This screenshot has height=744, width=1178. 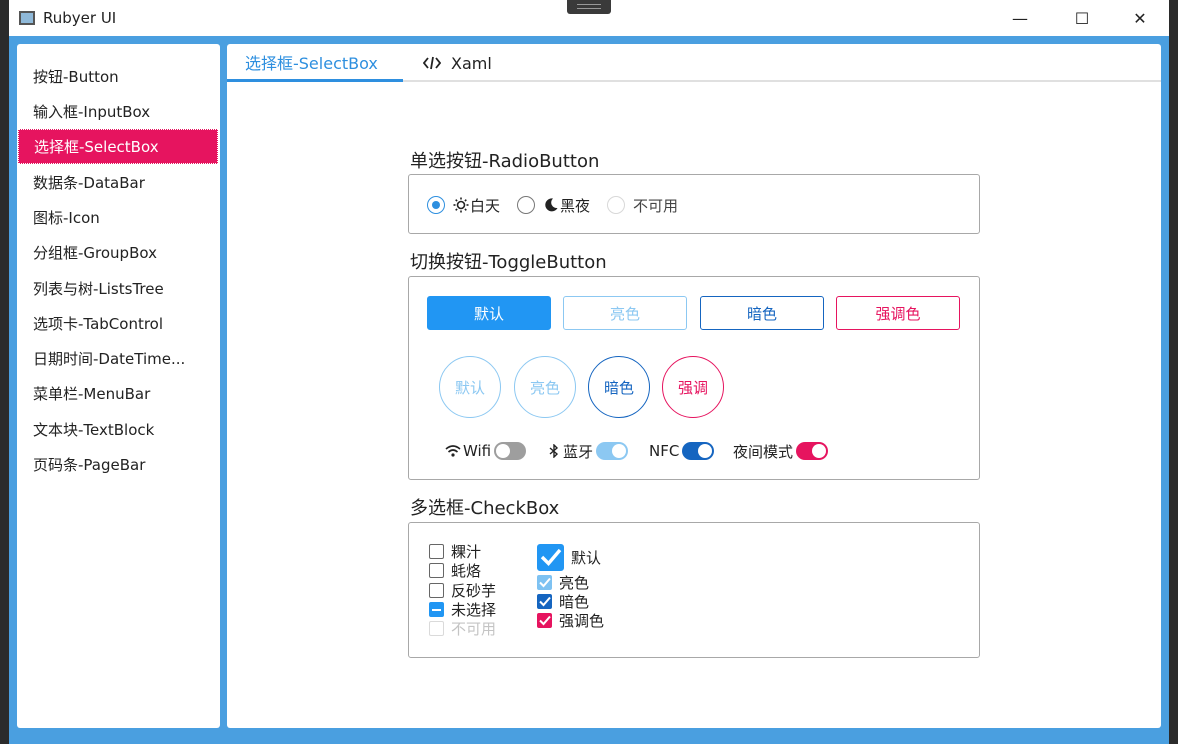 What do you see at coordinates (80, 18) in the screenshot?
I see `window-title: Rubyer UI` at bounding box center [80, 18].